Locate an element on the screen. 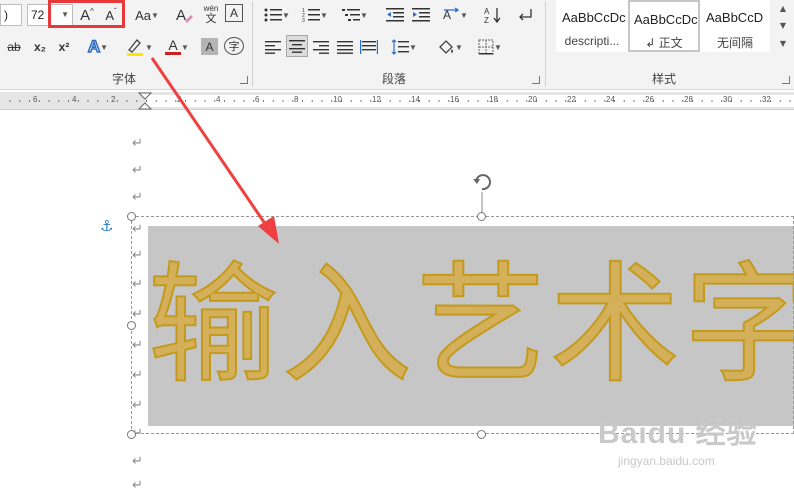 The height and width of the screenshot is (493, 794). align-center-button is located at coordinates (297, 46).